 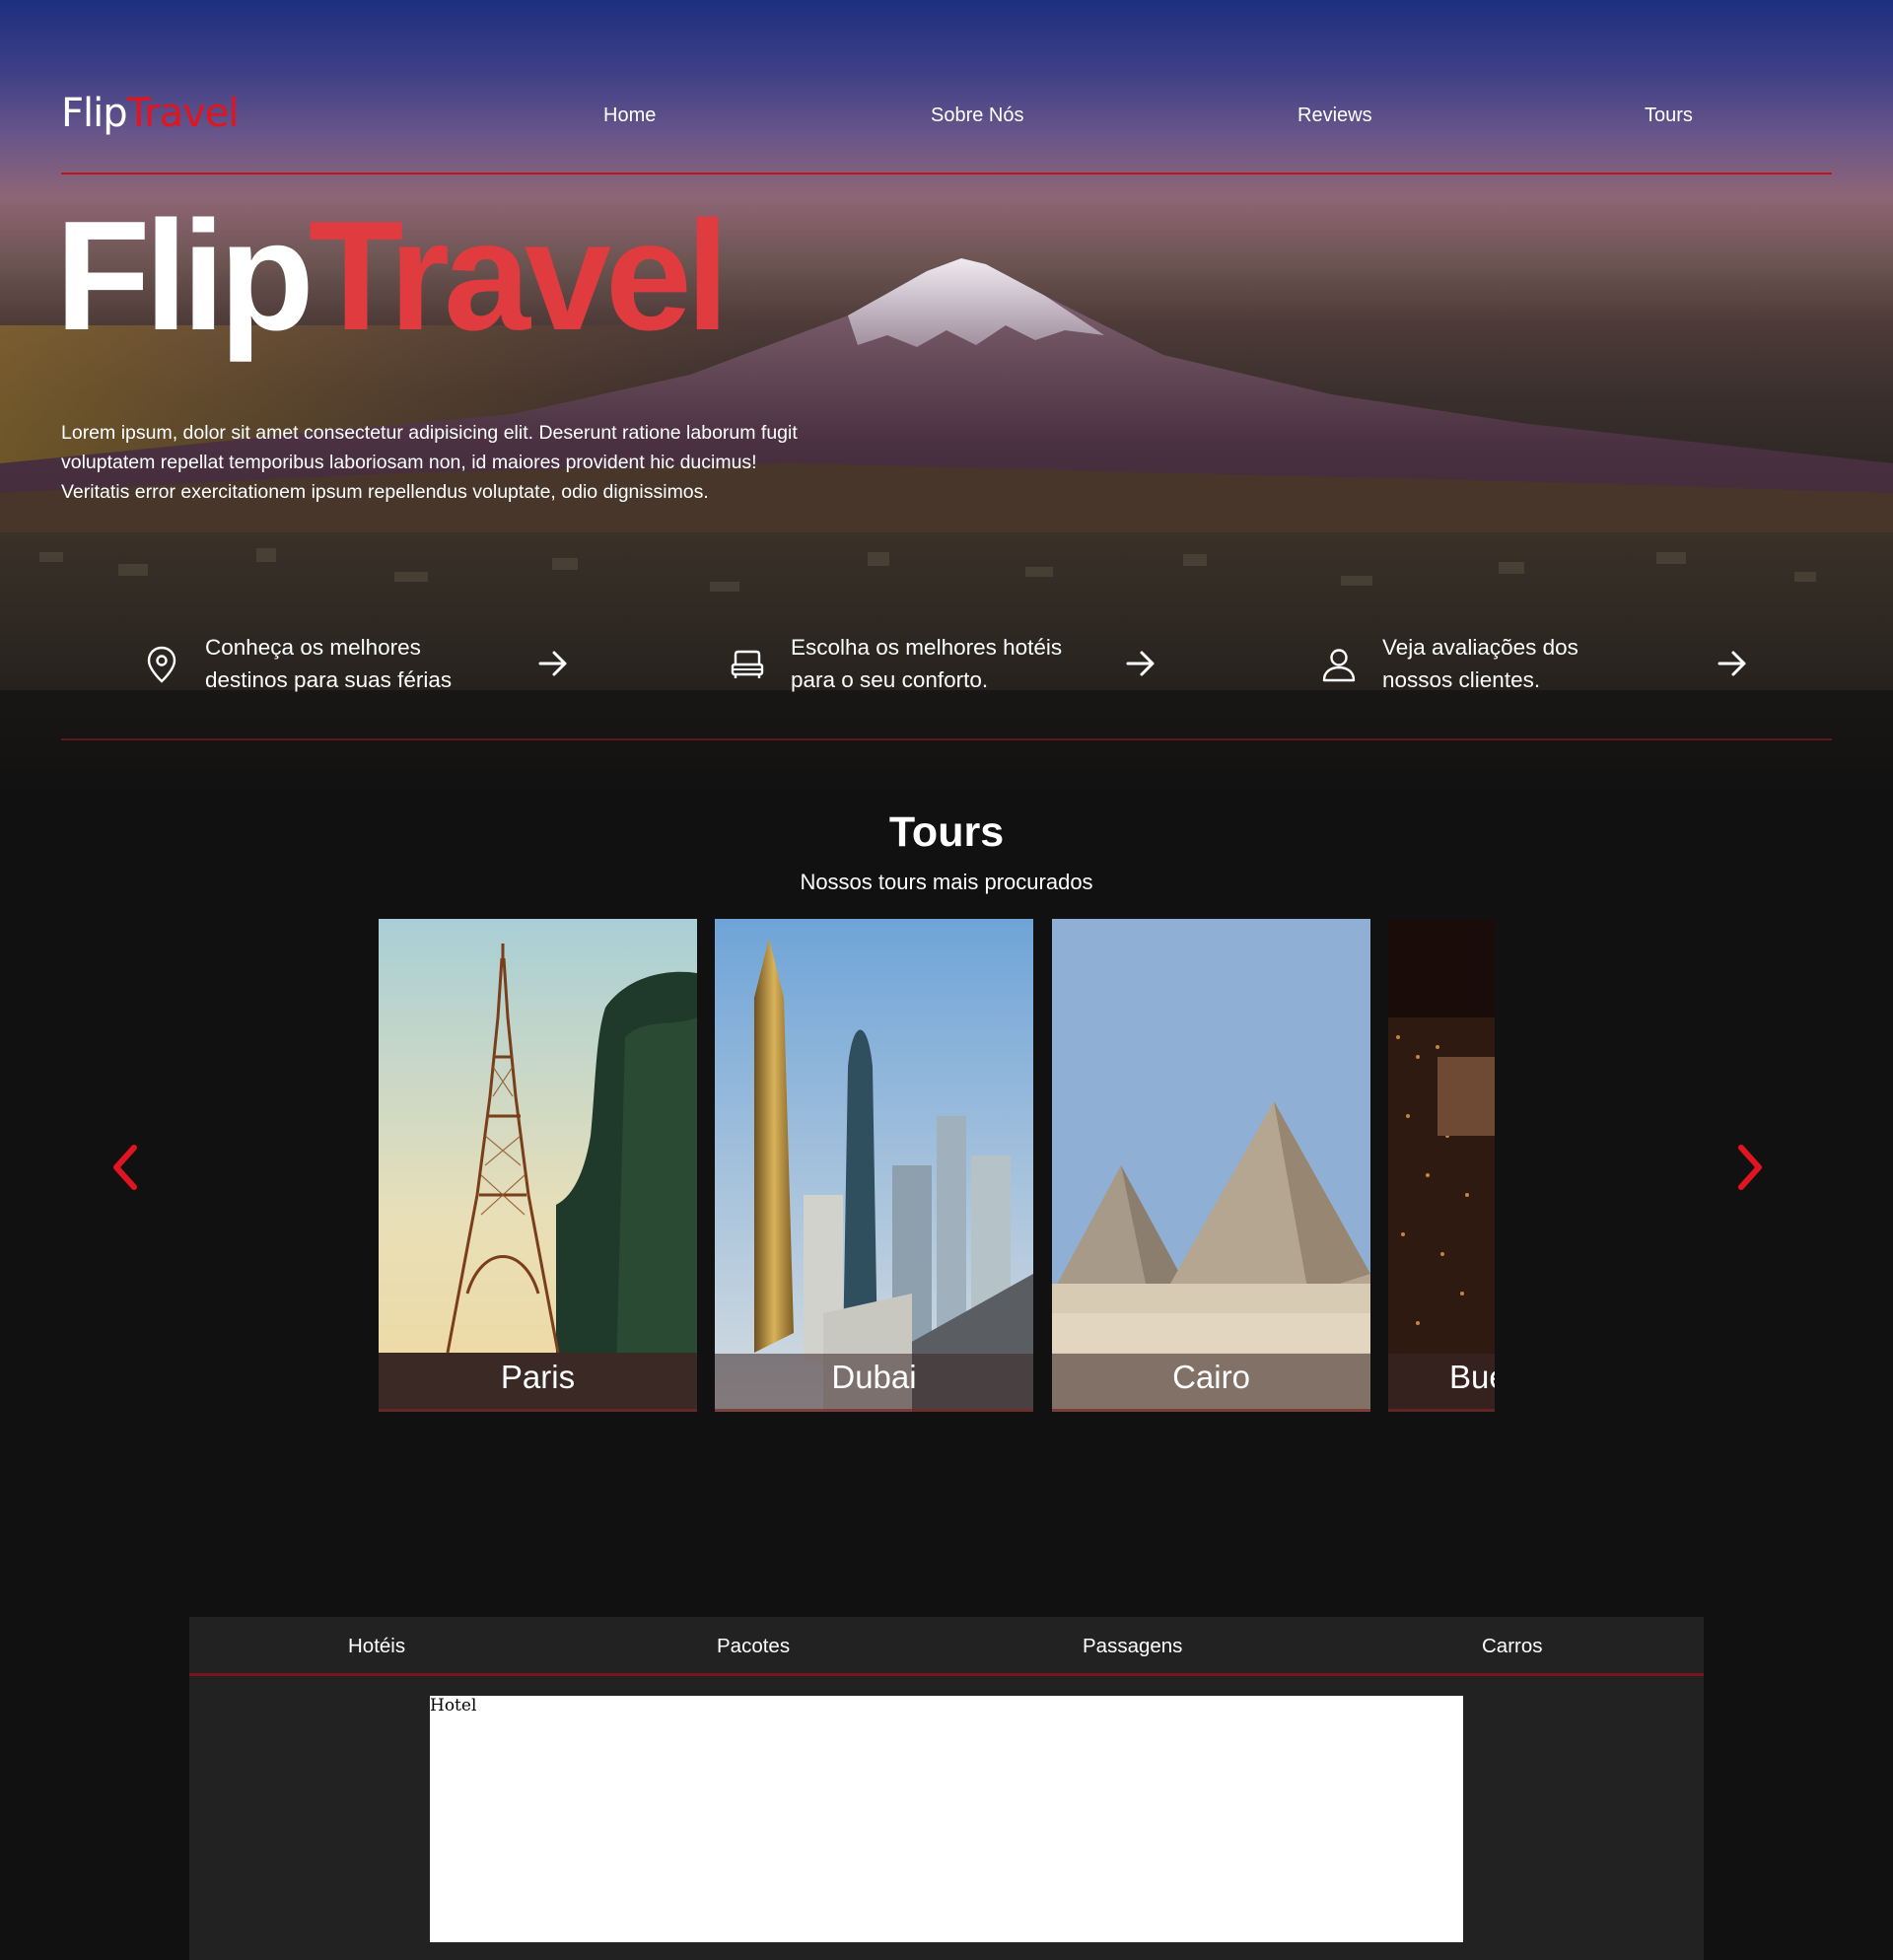 I want to click on booking-content-frame: Hotel, so click(x=946, y=1819).